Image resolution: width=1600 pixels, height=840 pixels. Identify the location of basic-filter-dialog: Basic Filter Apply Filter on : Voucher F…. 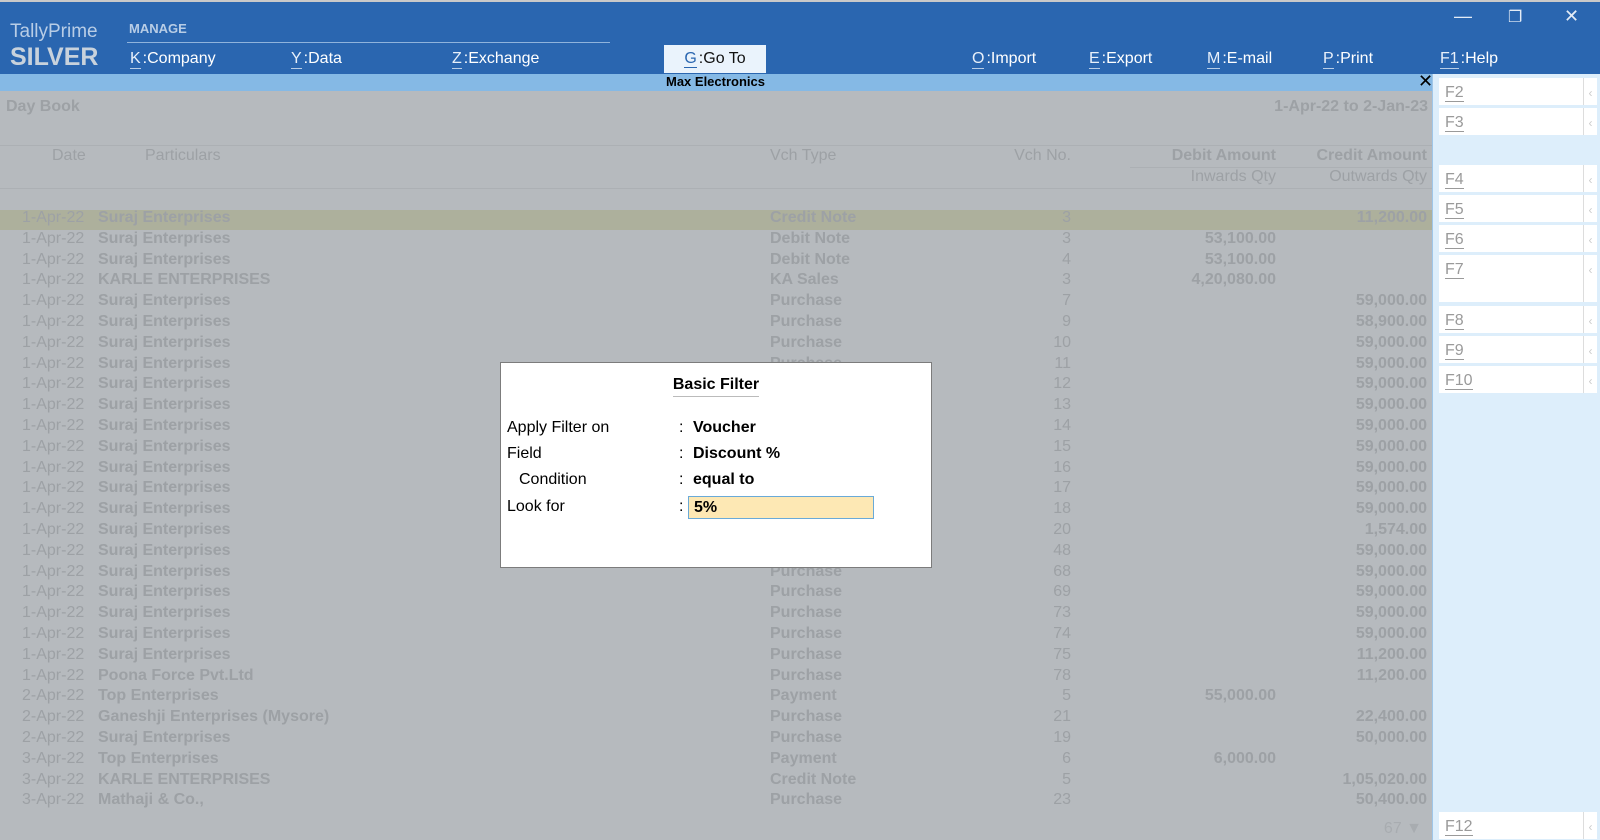
(716, 465).